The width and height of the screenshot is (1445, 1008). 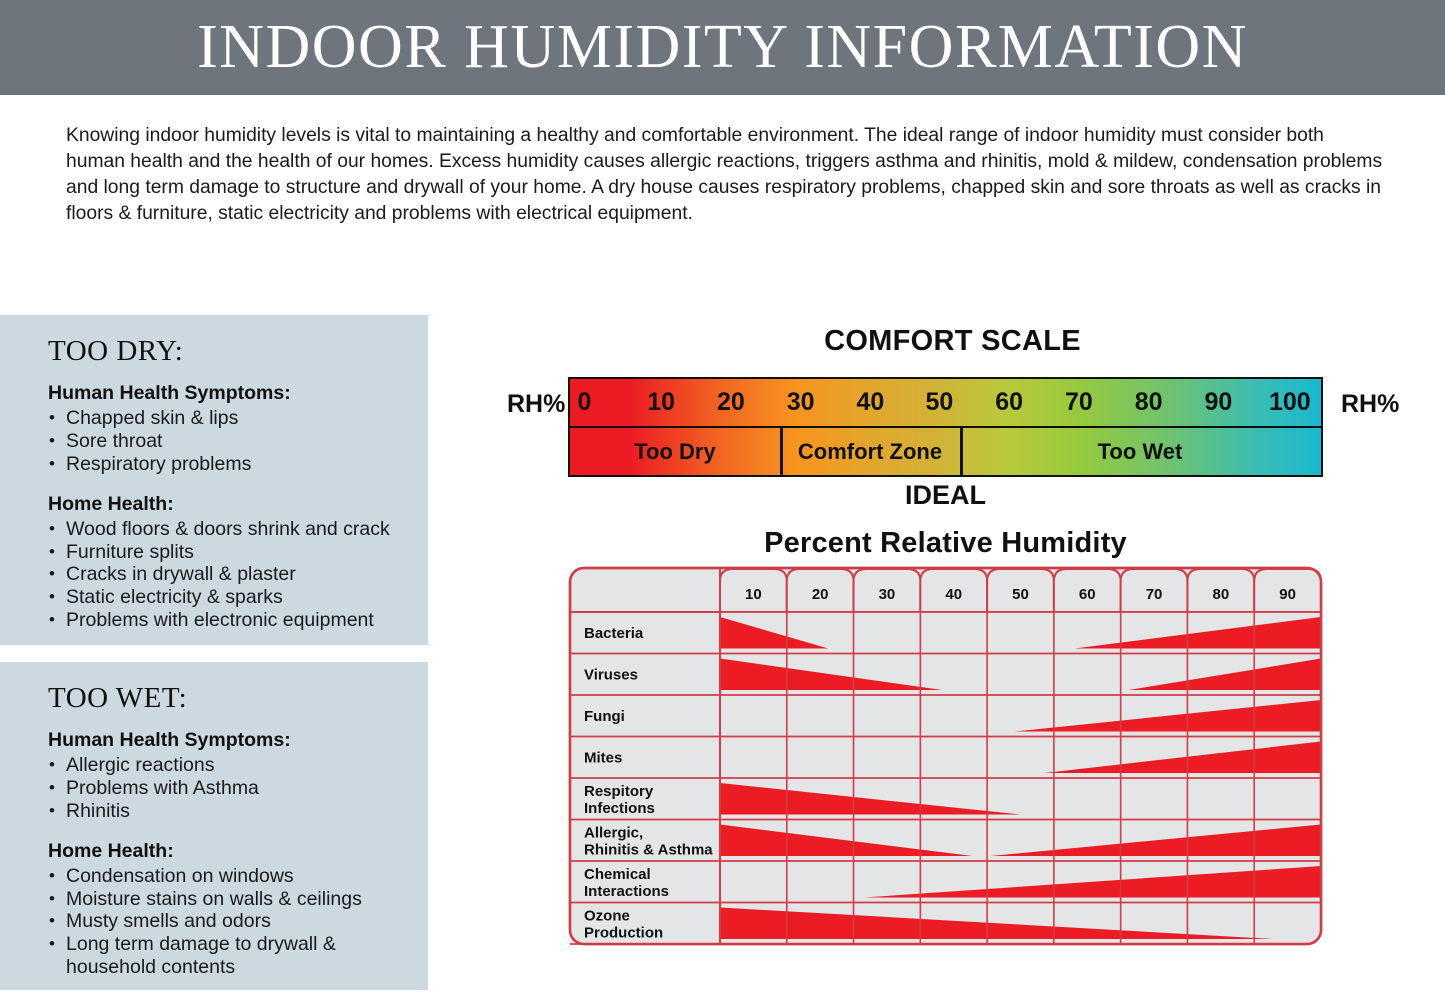 What do you see at coordinates (953, 594) in the screenshot?
I see `column-header-40: 40` at bounding box center [953, 594].